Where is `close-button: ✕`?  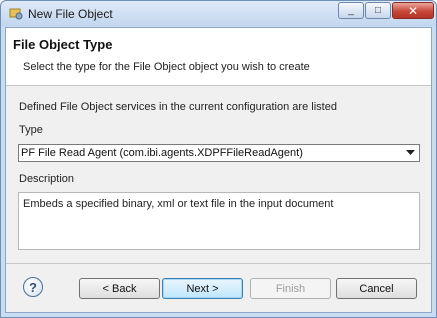
close-button: ✕ is located at coordinates (413, 10).